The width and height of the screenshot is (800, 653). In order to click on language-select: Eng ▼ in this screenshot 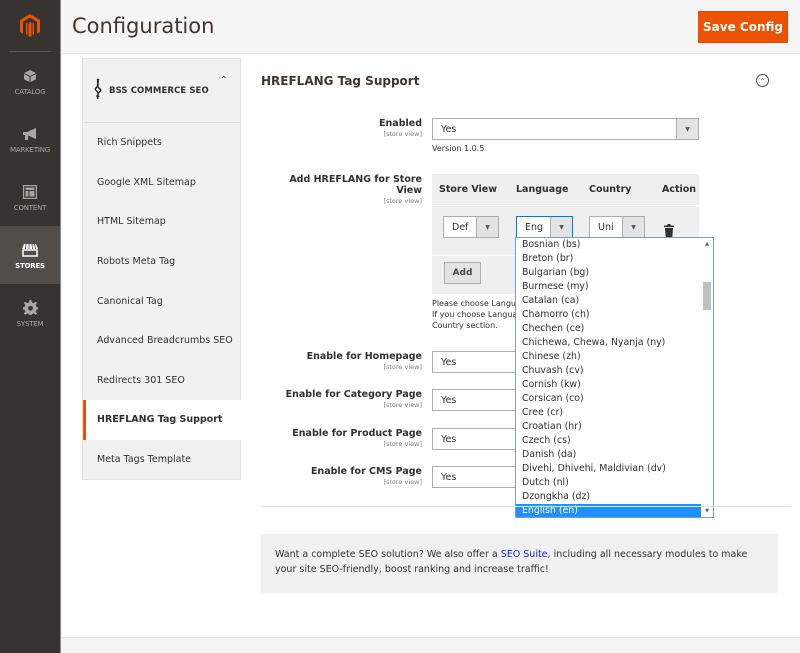, I will do `click(544, 227)`.